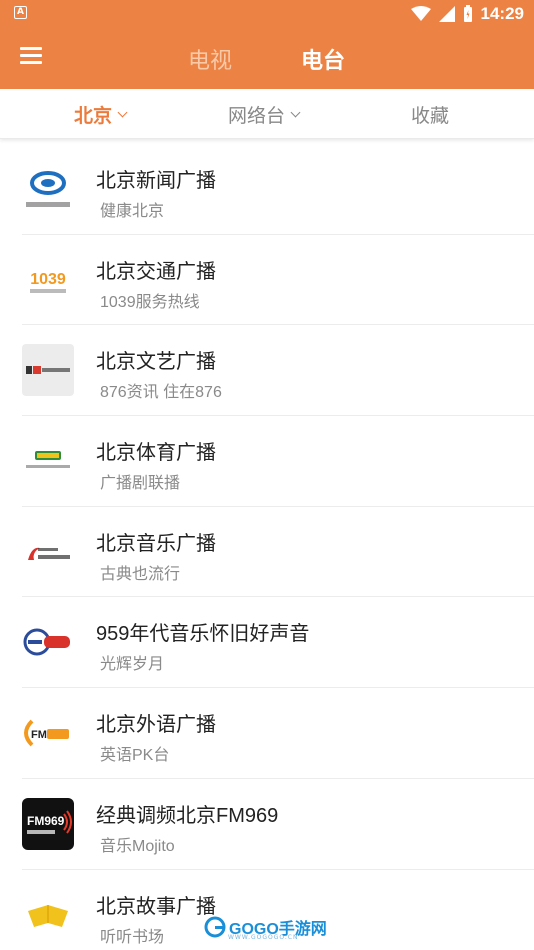 Image resolution: width=534 pixels, height=950 pixels. Describe the element at coordinates (156, 725) in the screenshot. I see `station-name: 北京外语广播` at that location.